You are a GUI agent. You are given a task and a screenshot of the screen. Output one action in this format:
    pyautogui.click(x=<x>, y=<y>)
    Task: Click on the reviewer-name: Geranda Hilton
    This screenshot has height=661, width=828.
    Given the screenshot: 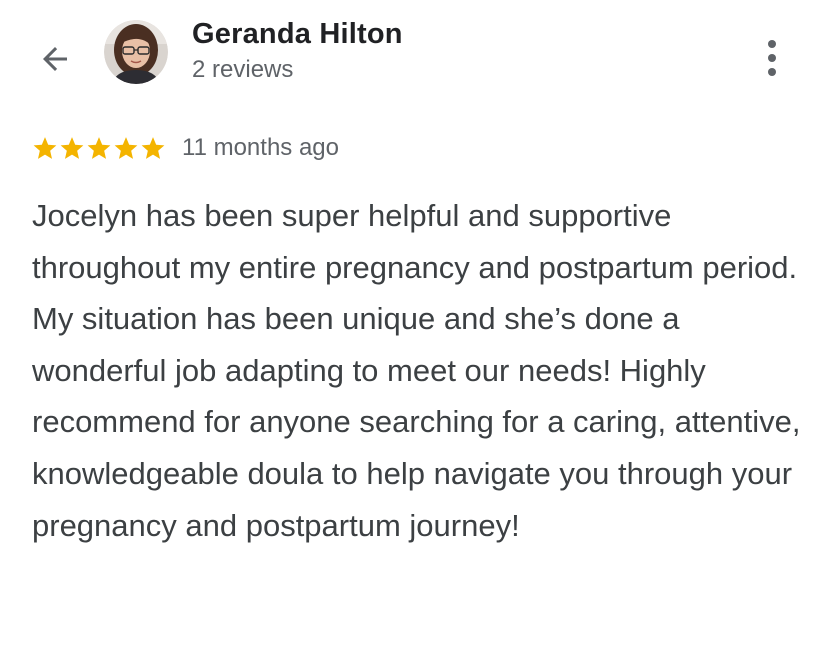 What is the action you would take?
    pyautogui.click(x=297, y=34)
    